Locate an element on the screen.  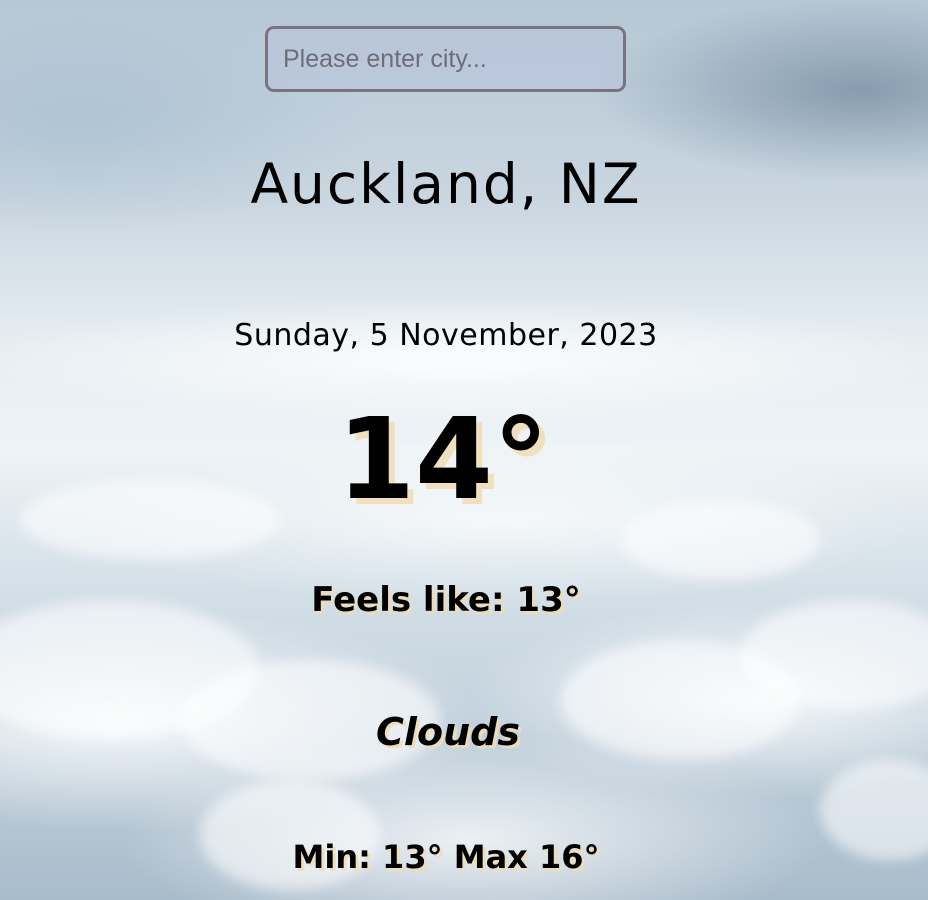
min-max-temperature: Min: 13° Max 16° is located at coordinates (446, 857).